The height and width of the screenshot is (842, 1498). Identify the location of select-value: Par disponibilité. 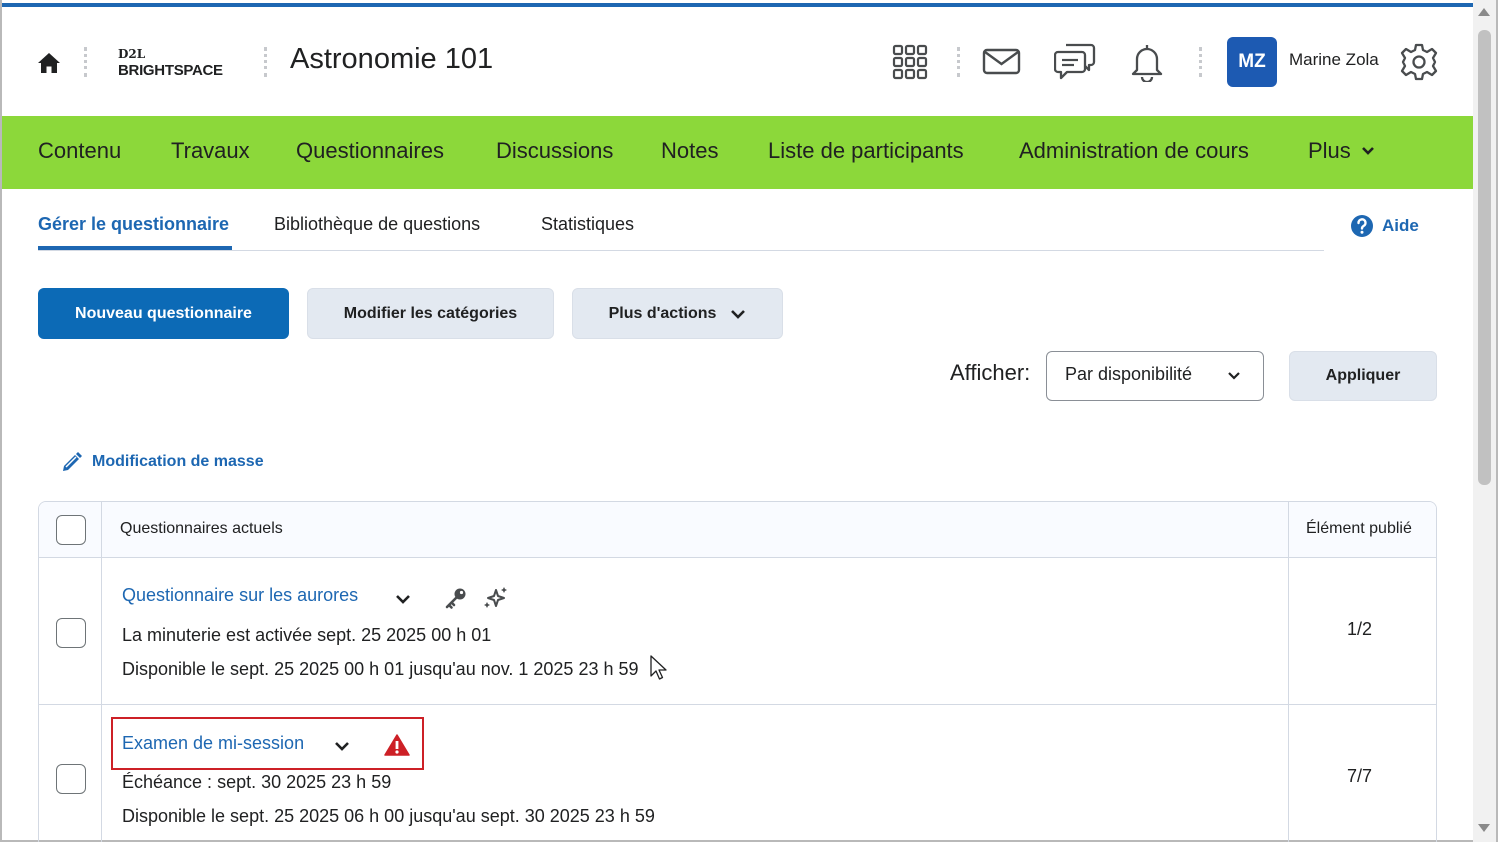
(1129, 374).